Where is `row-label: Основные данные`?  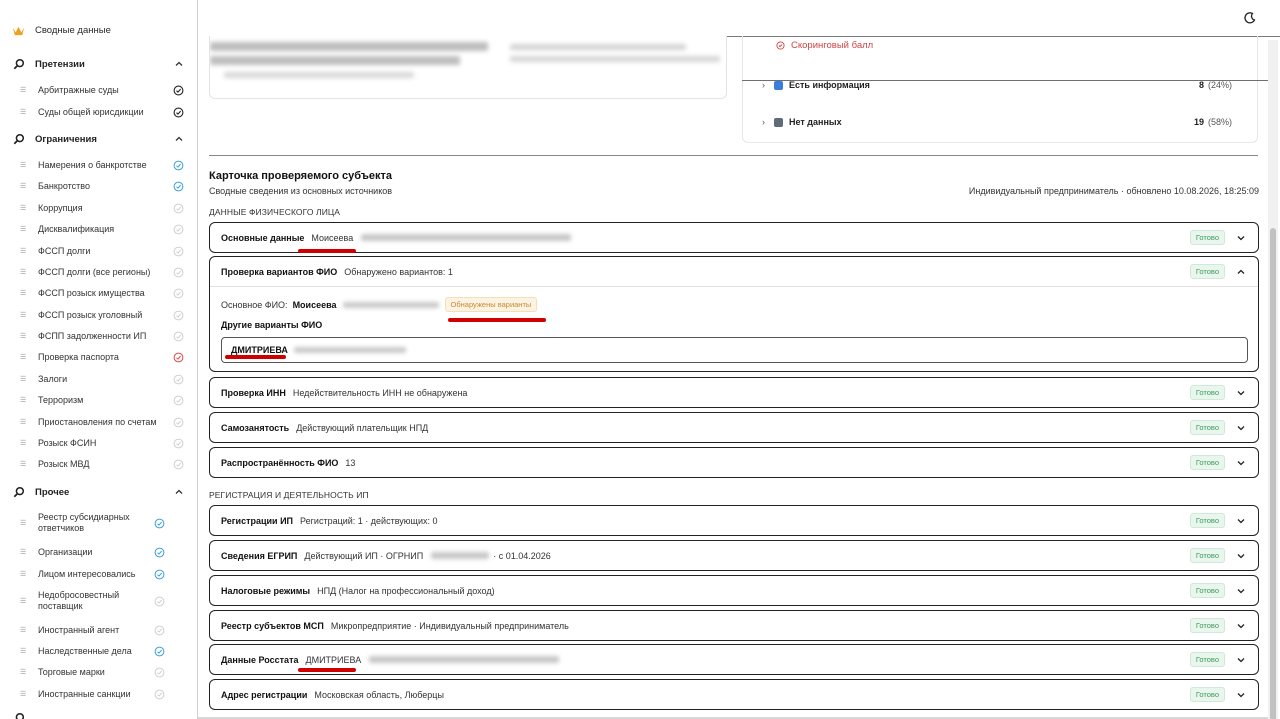
row-label: Основные данные is located at coordinates (263, 237).